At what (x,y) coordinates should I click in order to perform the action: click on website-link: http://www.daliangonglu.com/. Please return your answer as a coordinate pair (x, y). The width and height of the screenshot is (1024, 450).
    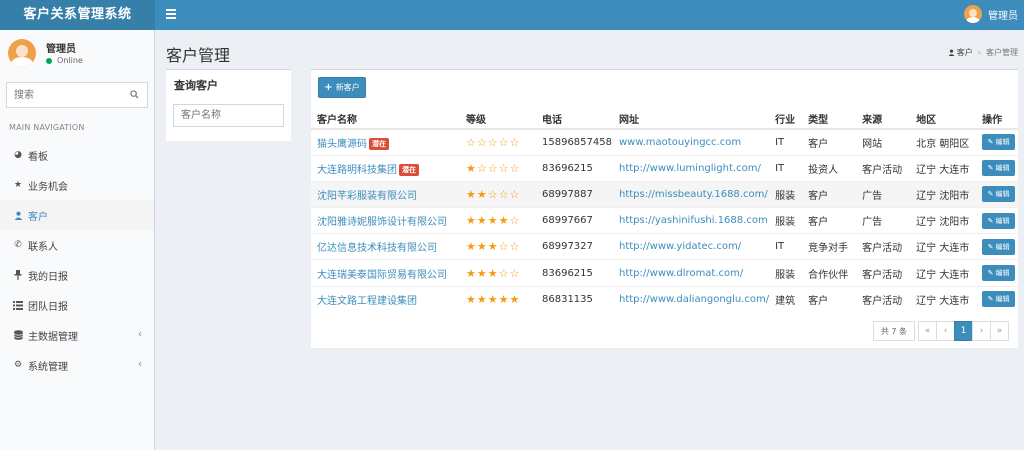
    Looking at the image, I should click on (694, 299).